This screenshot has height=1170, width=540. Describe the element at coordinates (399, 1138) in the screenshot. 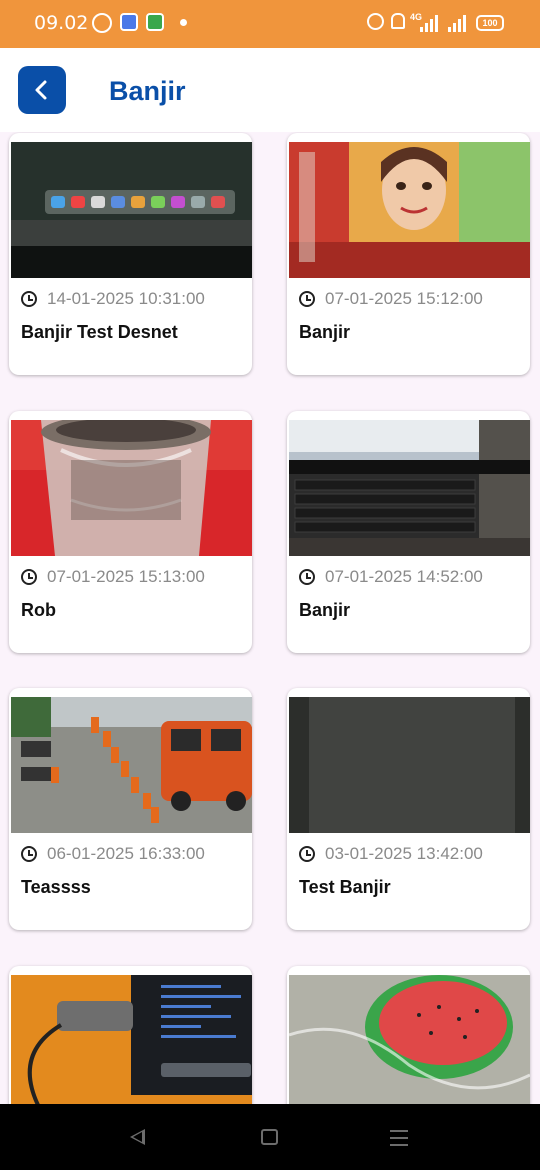

I see `nav-recents-icon` at that location.